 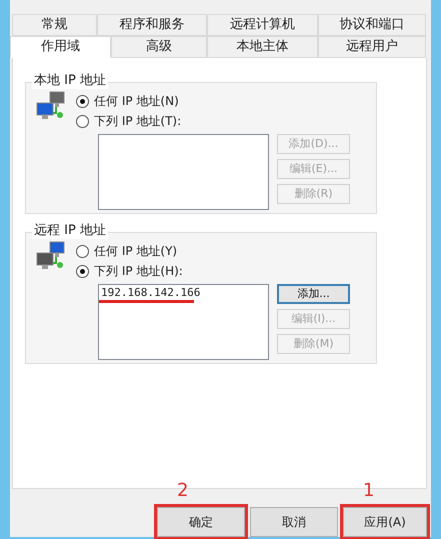 I want to click on radio-label: 下列 IP 地址(H):, so click(x=138, y=271).